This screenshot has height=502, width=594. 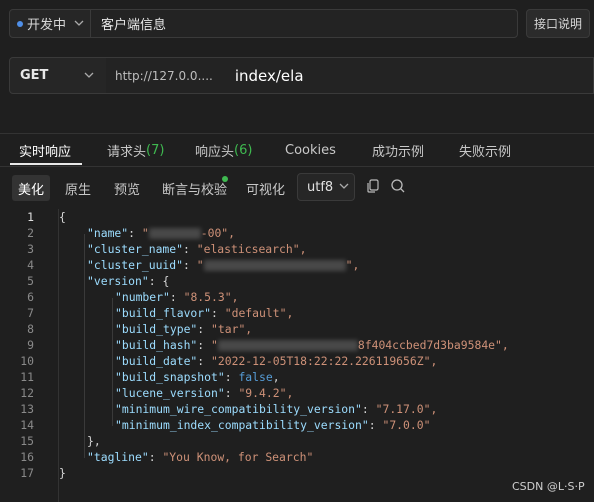 What do you see at coordinates (27, 457) in the screenshot?
I see `line-number-text: 16` at bounding box center [27, 457].